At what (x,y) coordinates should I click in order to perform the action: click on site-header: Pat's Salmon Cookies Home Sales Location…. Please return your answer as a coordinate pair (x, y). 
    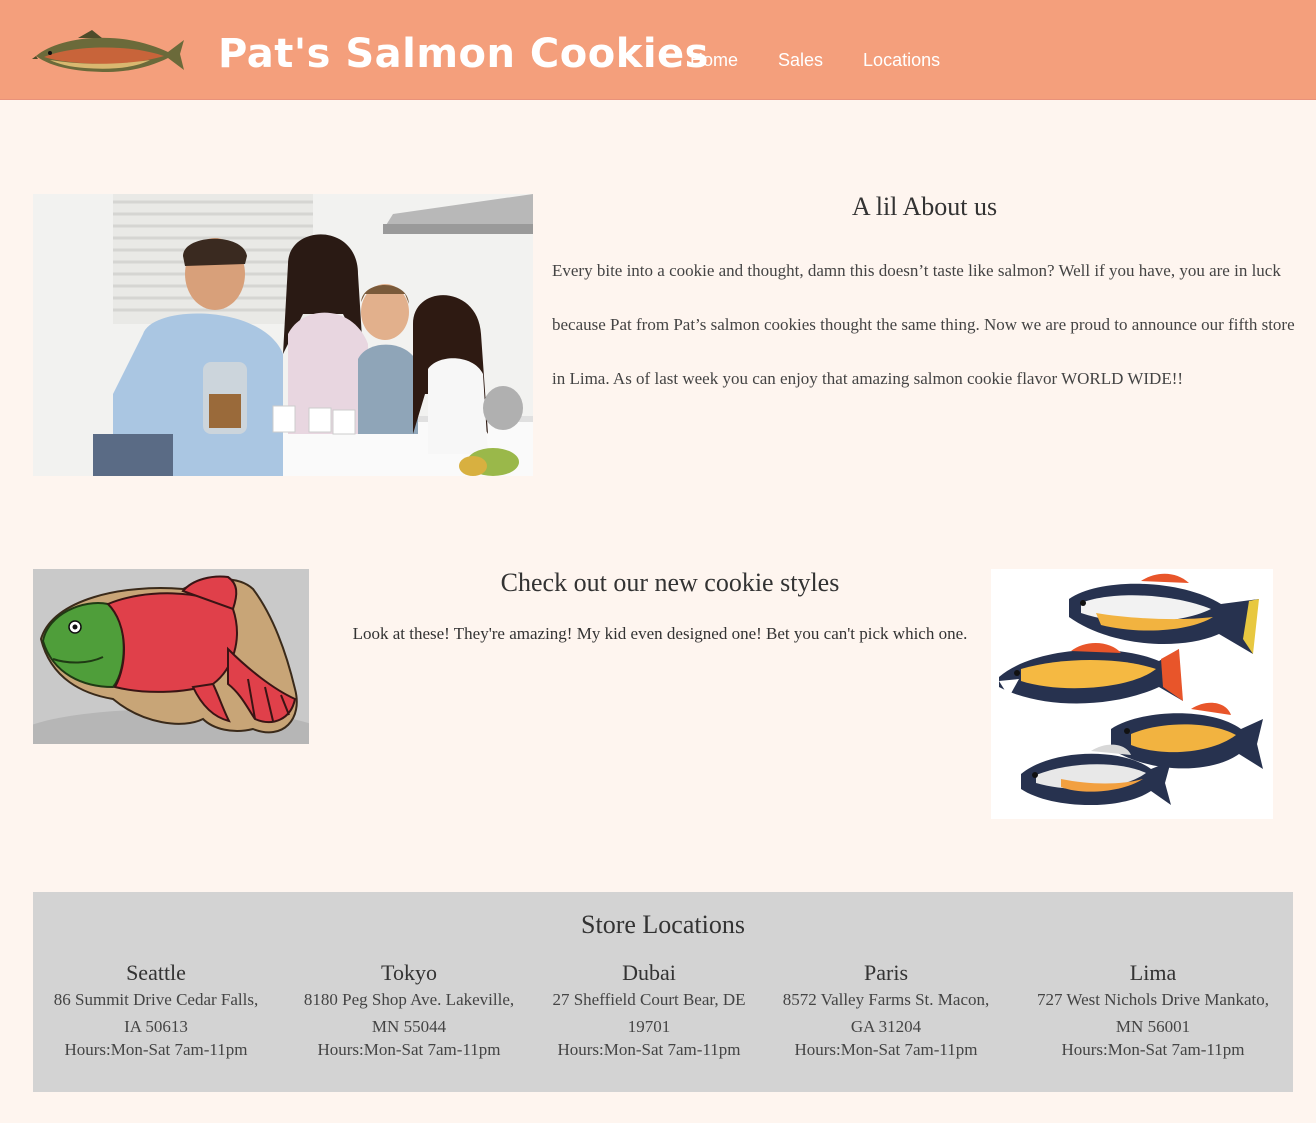
    Looking at the image, I should click on (658, 49).